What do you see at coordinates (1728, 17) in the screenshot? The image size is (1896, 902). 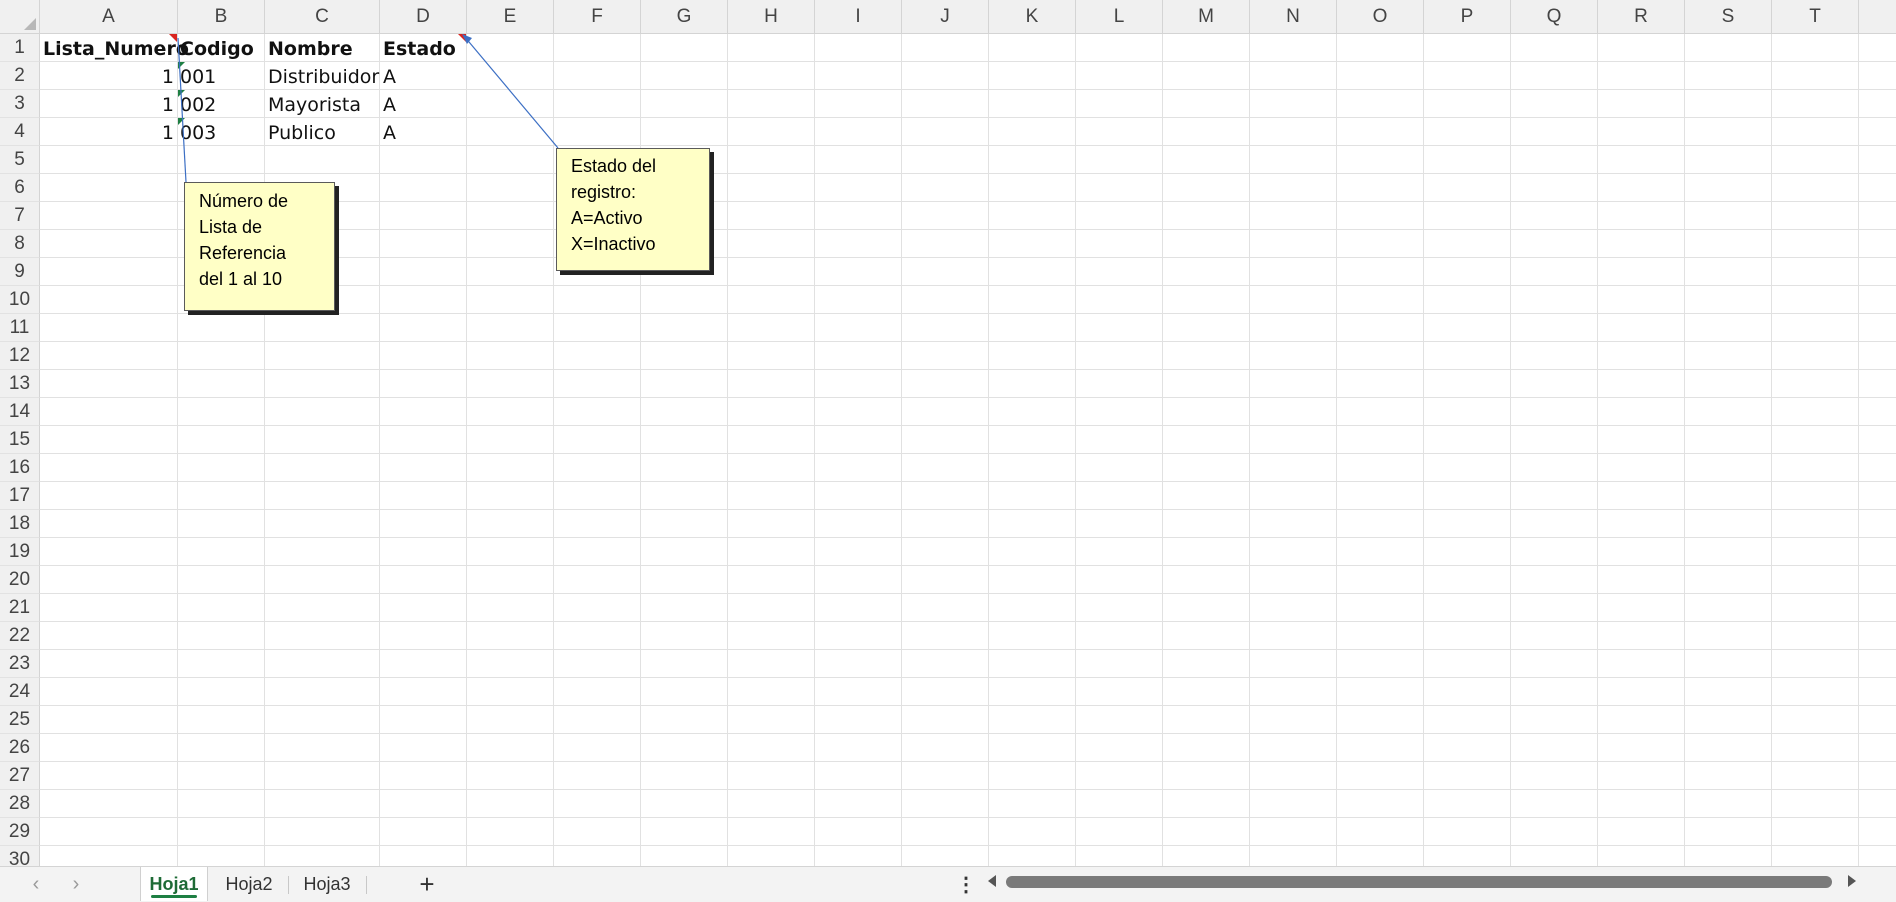 I see `col-header-s: S` at bounding box center [1728, 17].